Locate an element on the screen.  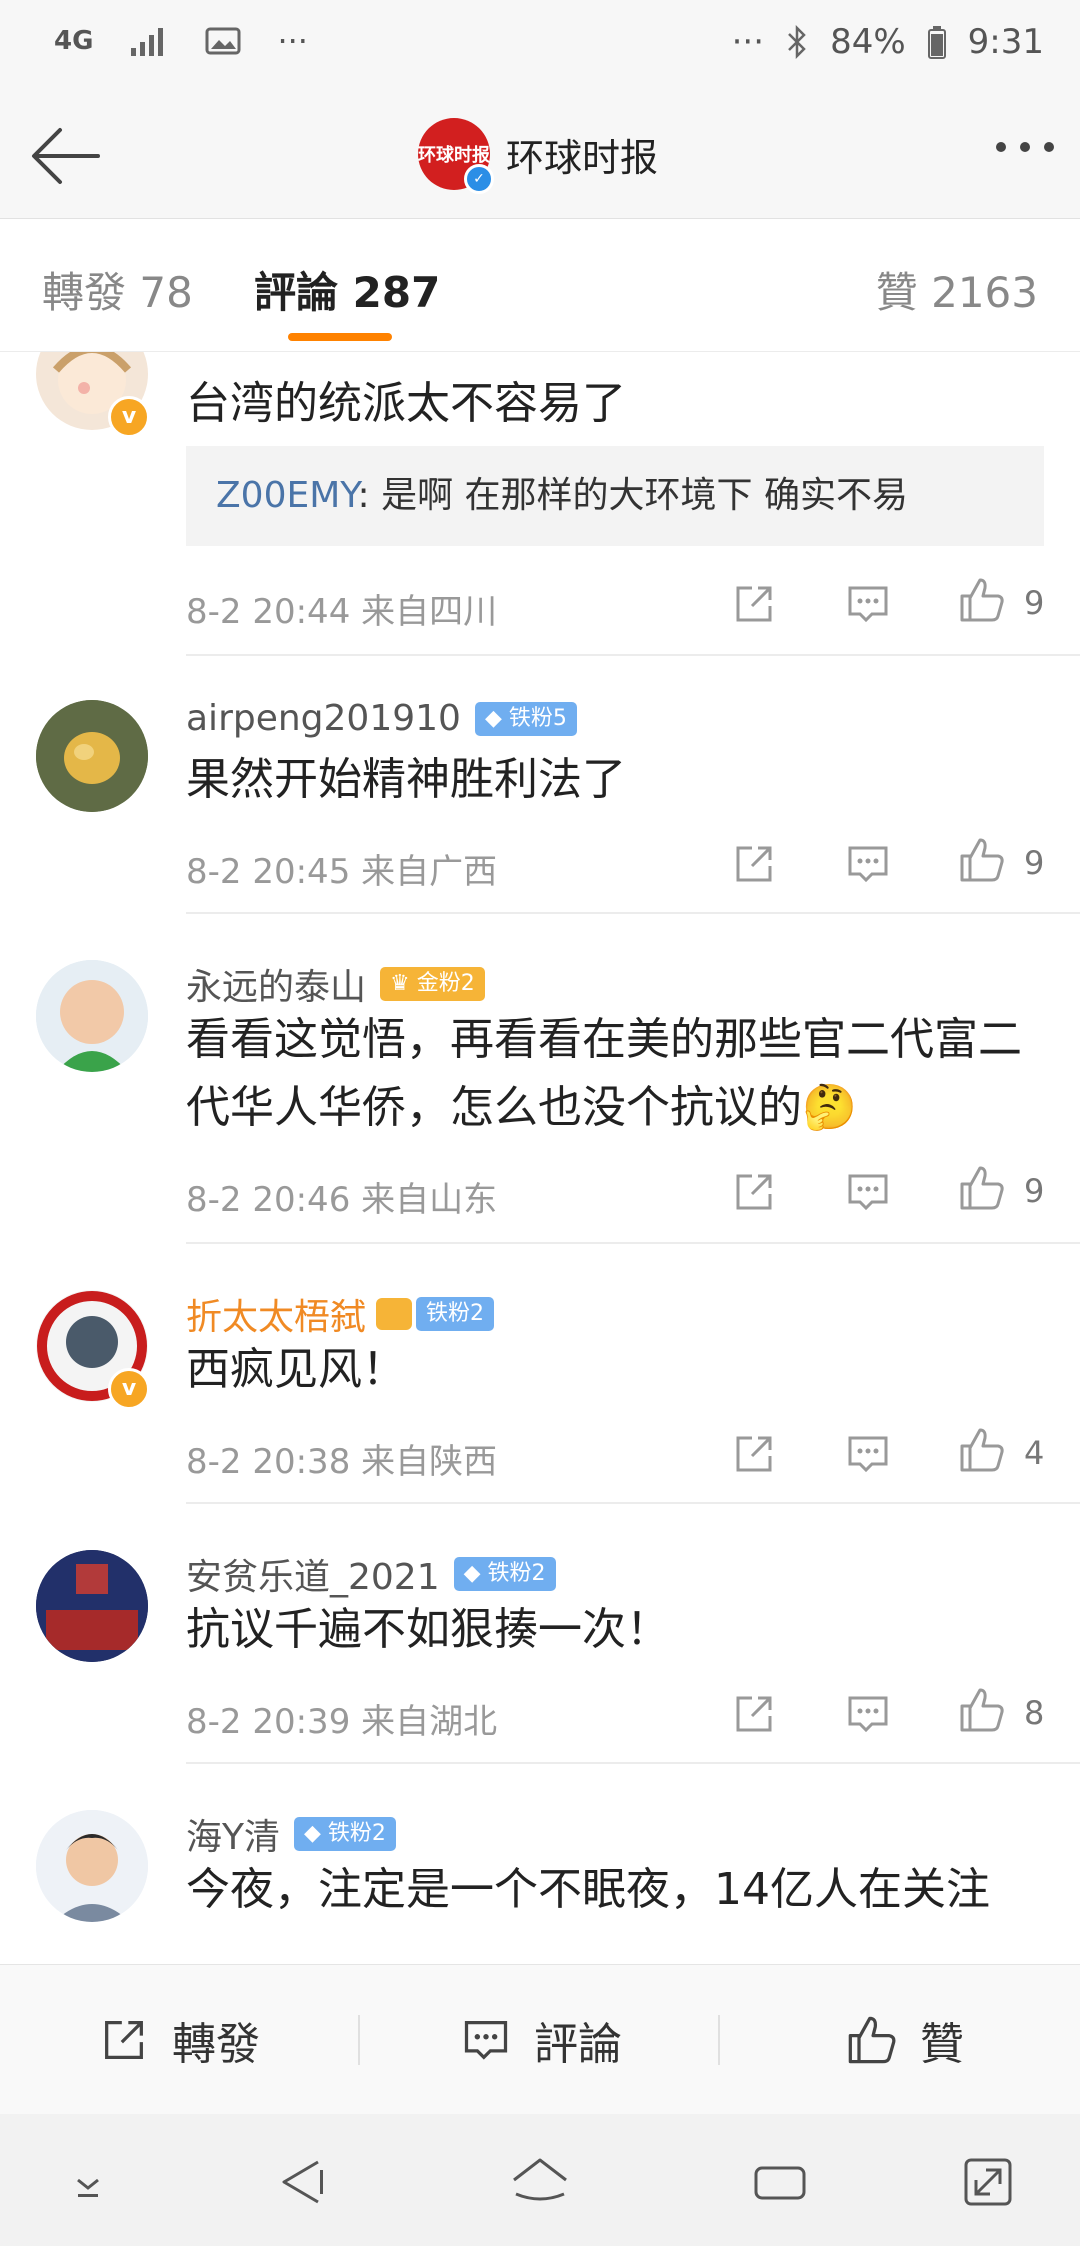
thinking-emoji-icon: 🤔 is located at coordinates (829, 1107).